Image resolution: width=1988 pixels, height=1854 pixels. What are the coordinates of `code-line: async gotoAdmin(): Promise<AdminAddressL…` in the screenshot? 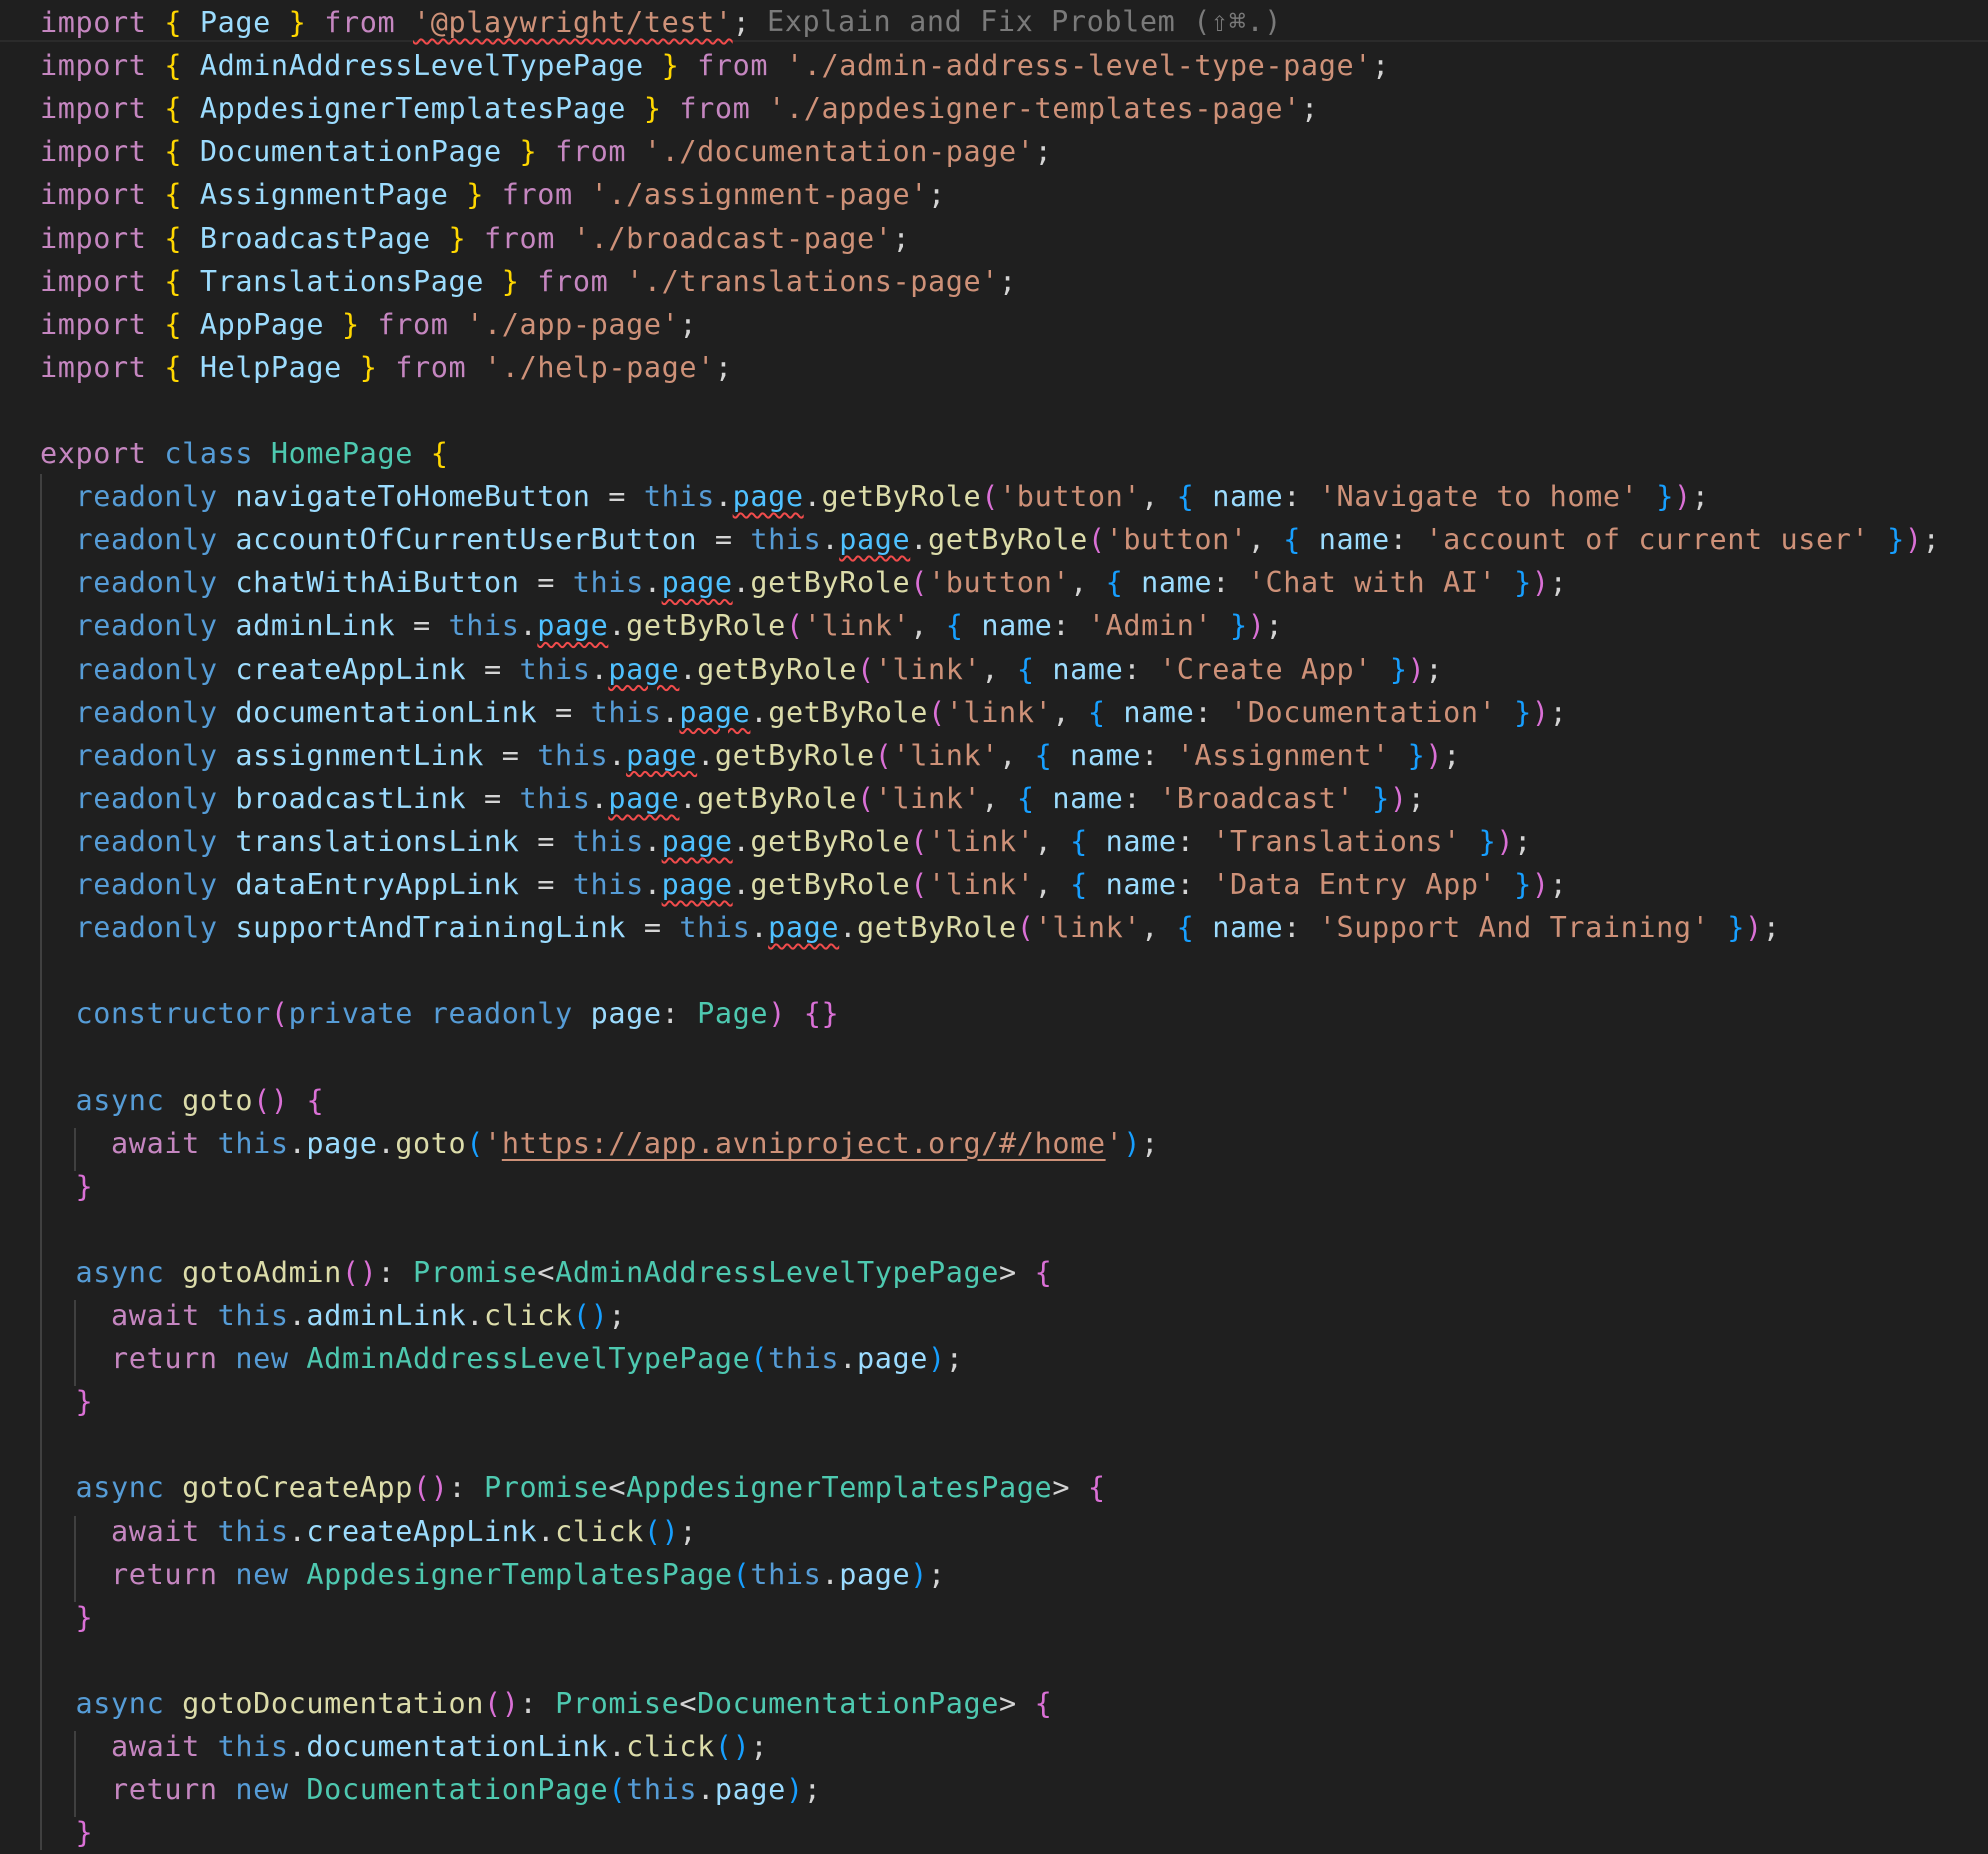 It's located at (546, 1272).